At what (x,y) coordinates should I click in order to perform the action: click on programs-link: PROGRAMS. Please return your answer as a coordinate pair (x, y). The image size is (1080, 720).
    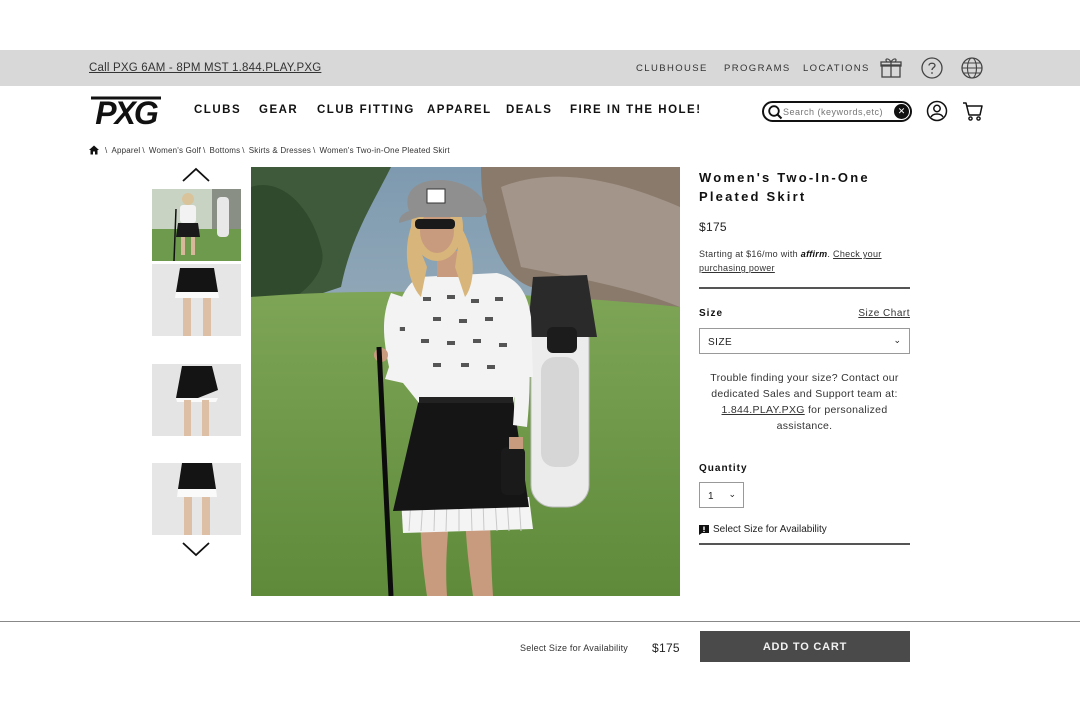
    Looking at the image, I should click on (757, 68).